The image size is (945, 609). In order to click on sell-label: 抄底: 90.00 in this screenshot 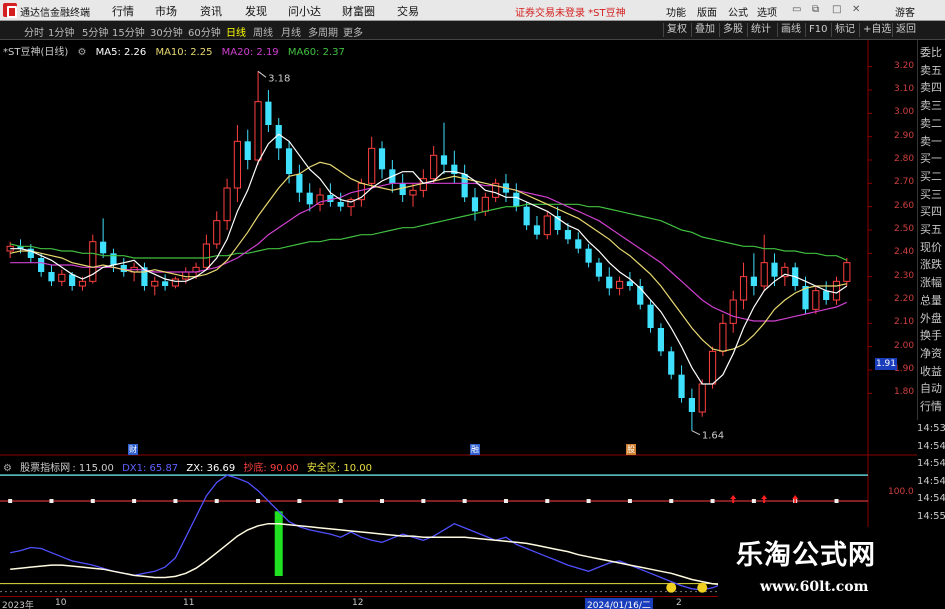, I will do `click(271, 468)`.